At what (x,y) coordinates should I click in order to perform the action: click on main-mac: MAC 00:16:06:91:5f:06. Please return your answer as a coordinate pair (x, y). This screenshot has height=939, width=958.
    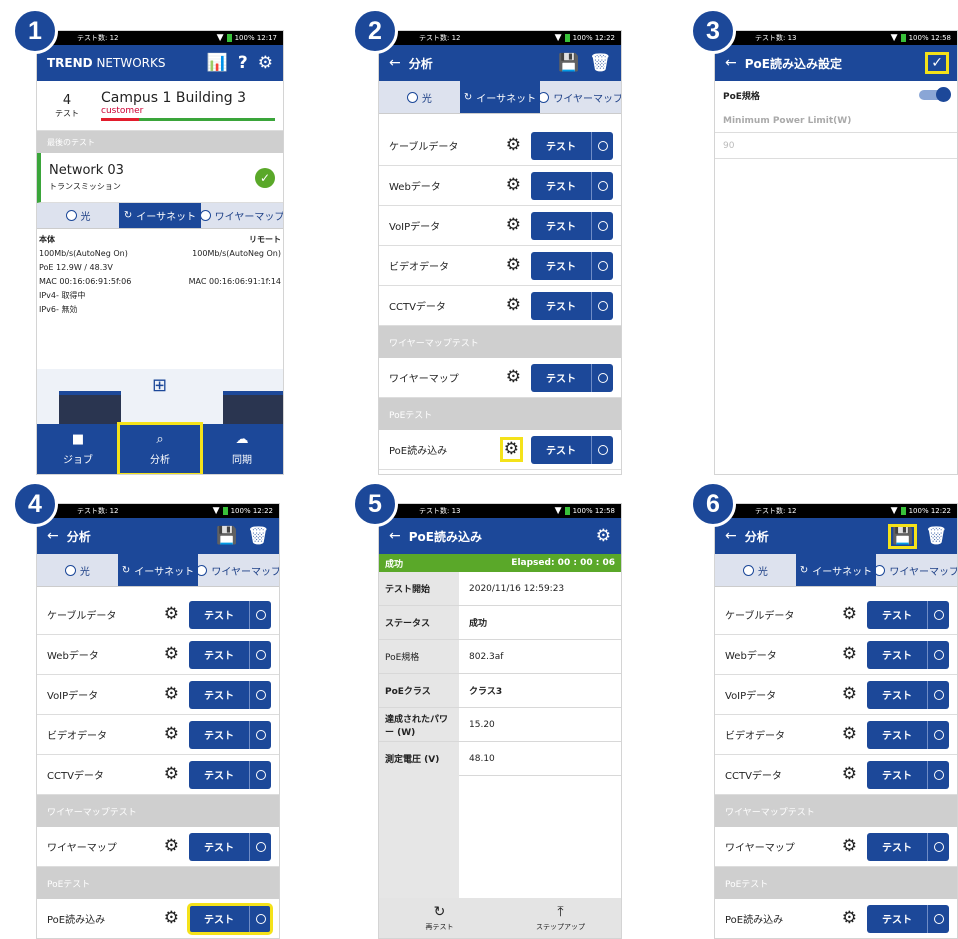
    Looking at the image, I should click on (85, 281).